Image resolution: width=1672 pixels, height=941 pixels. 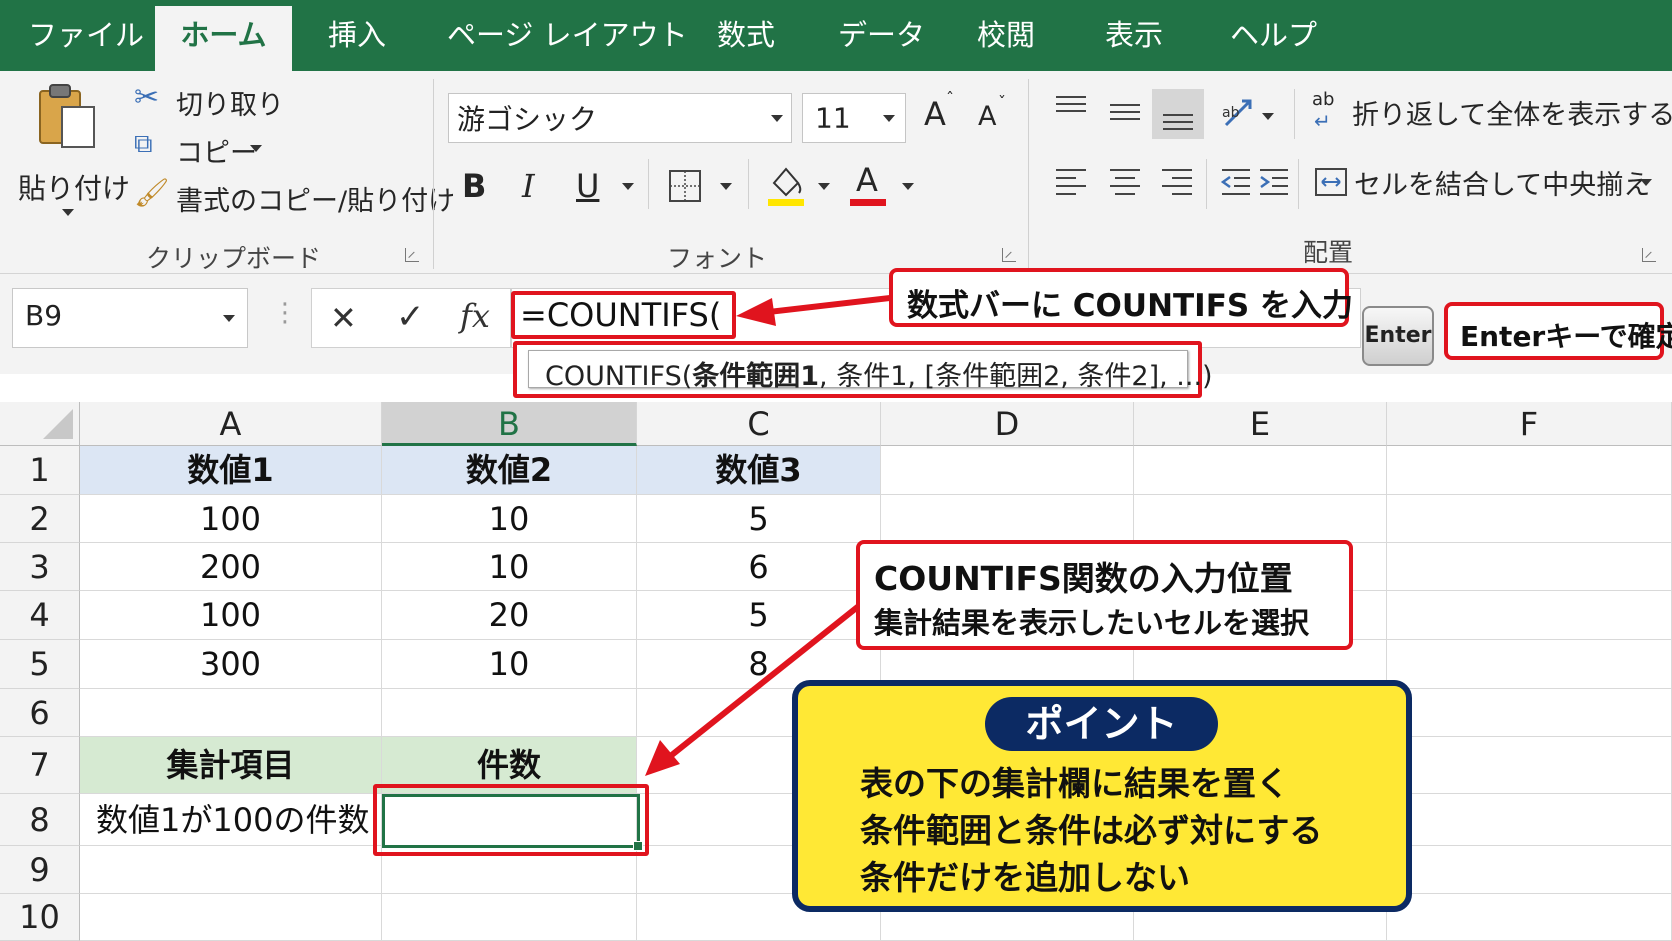 I want to click on point-line-3: 条件だけを追加しない, so click(x=1025, y=877).